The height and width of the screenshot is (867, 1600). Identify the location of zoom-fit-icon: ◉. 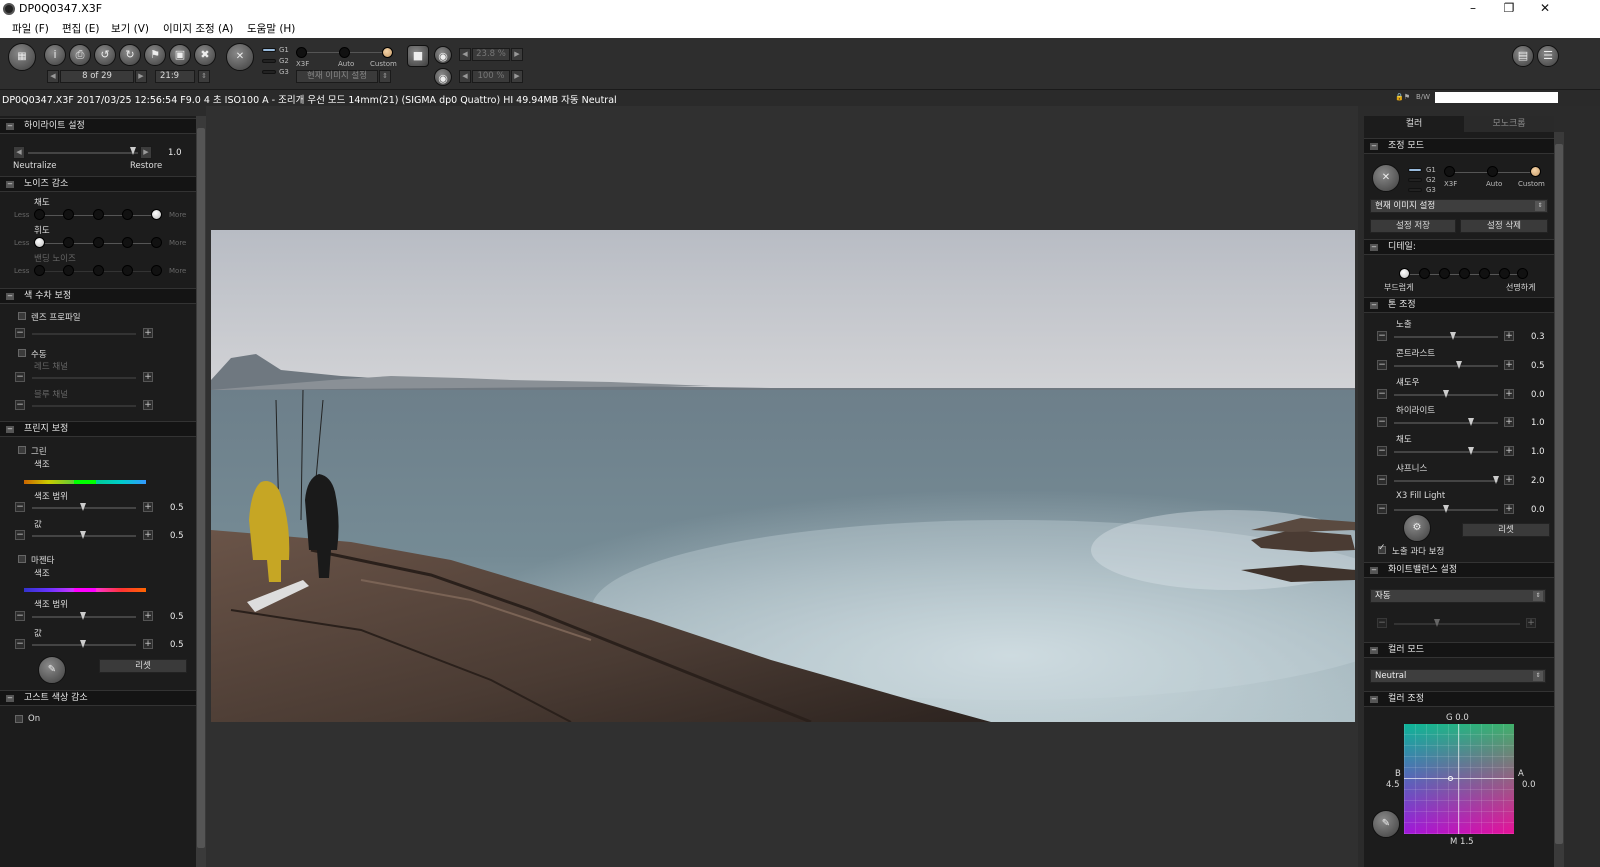
(443, 55).